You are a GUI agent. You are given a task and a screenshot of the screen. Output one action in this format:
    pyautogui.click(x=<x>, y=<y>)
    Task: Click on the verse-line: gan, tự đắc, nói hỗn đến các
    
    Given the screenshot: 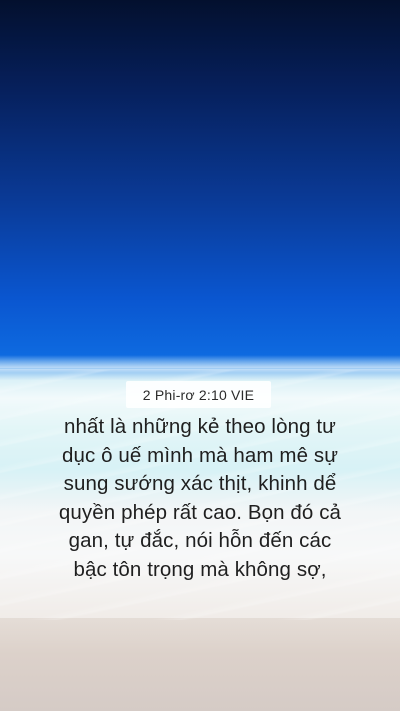 What is the action you would take?
    pyautogui.click(x=200, y=540)
    